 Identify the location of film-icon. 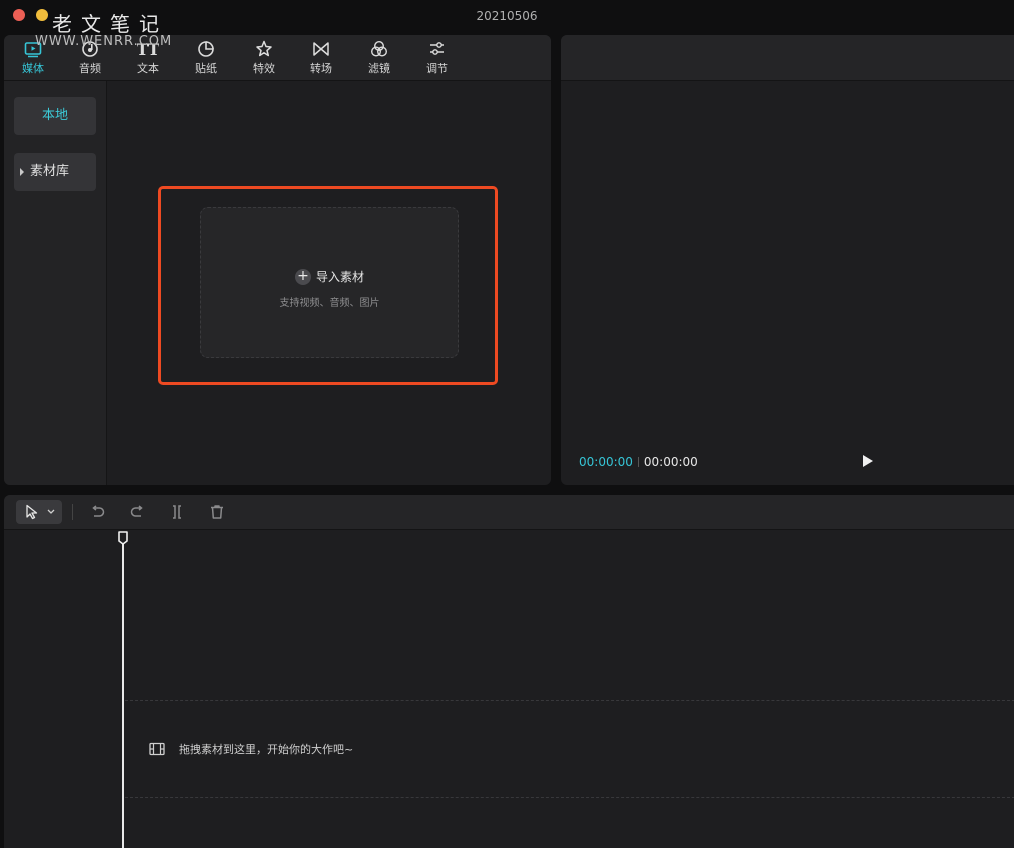
(157, 749).